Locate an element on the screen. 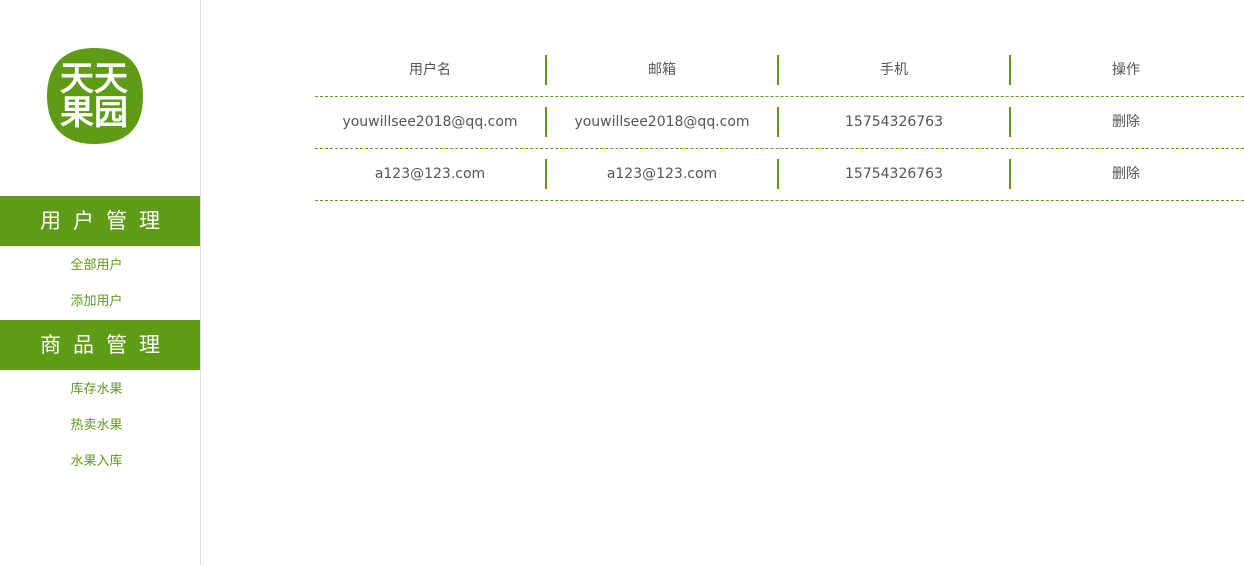 The height and width of the screenshot is (565, 1244). menu-header-product-management: 商品管理 is located at coordinates (100, 345).